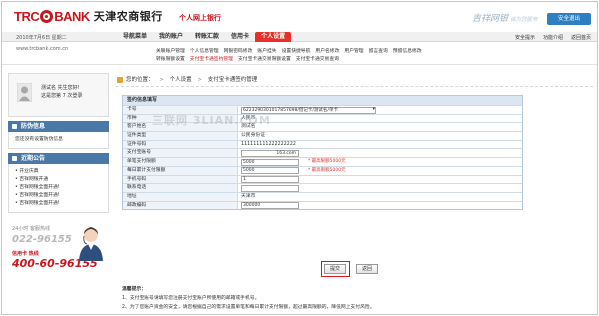  I want to click on customer-name-value: 测试名, so click(248, 127).